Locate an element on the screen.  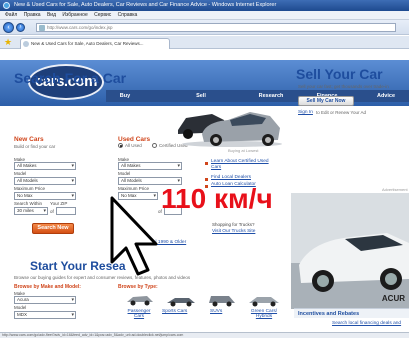
menu-help: Справка is located at coordinates (128, 15).